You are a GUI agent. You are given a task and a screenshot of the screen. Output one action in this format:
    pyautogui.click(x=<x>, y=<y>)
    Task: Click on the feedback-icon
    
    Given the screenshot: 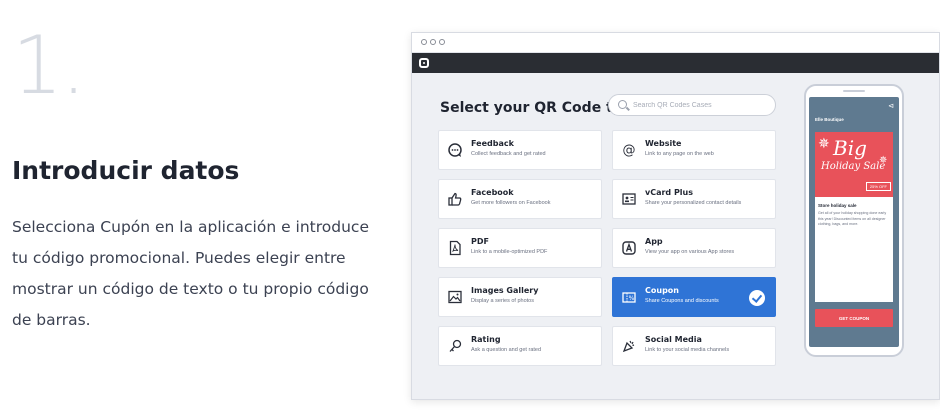 What is the action you would take?
    pyautogui.click(x=455, y=150)
    